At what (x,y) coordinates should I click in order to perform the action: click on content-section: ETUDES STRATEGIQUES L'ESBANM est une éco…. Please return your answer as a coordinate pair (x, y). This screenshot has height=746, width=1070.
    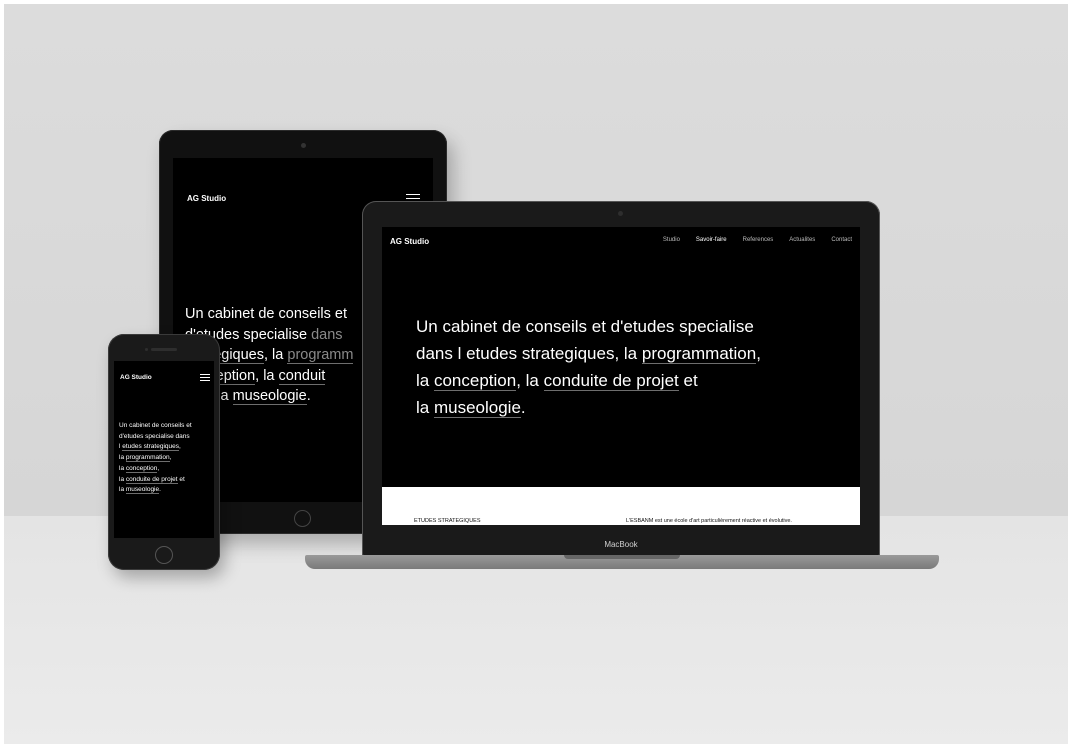
    Looking at the image, I should click on (621, 506).